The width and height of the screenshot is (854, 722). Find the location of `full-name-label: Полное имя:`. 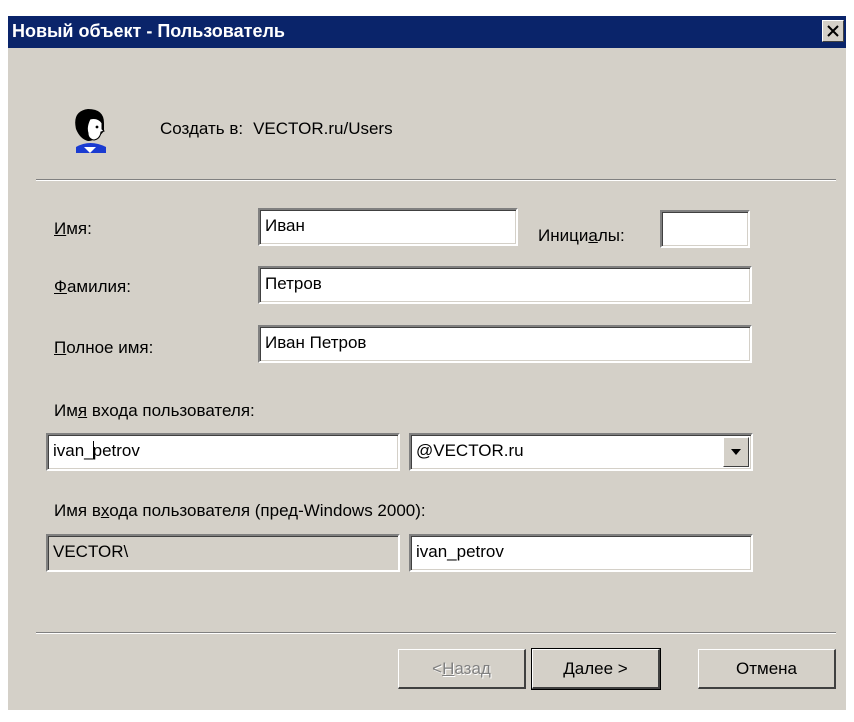

full-name-label: Полное имя: is located at coordinates (104, 347).